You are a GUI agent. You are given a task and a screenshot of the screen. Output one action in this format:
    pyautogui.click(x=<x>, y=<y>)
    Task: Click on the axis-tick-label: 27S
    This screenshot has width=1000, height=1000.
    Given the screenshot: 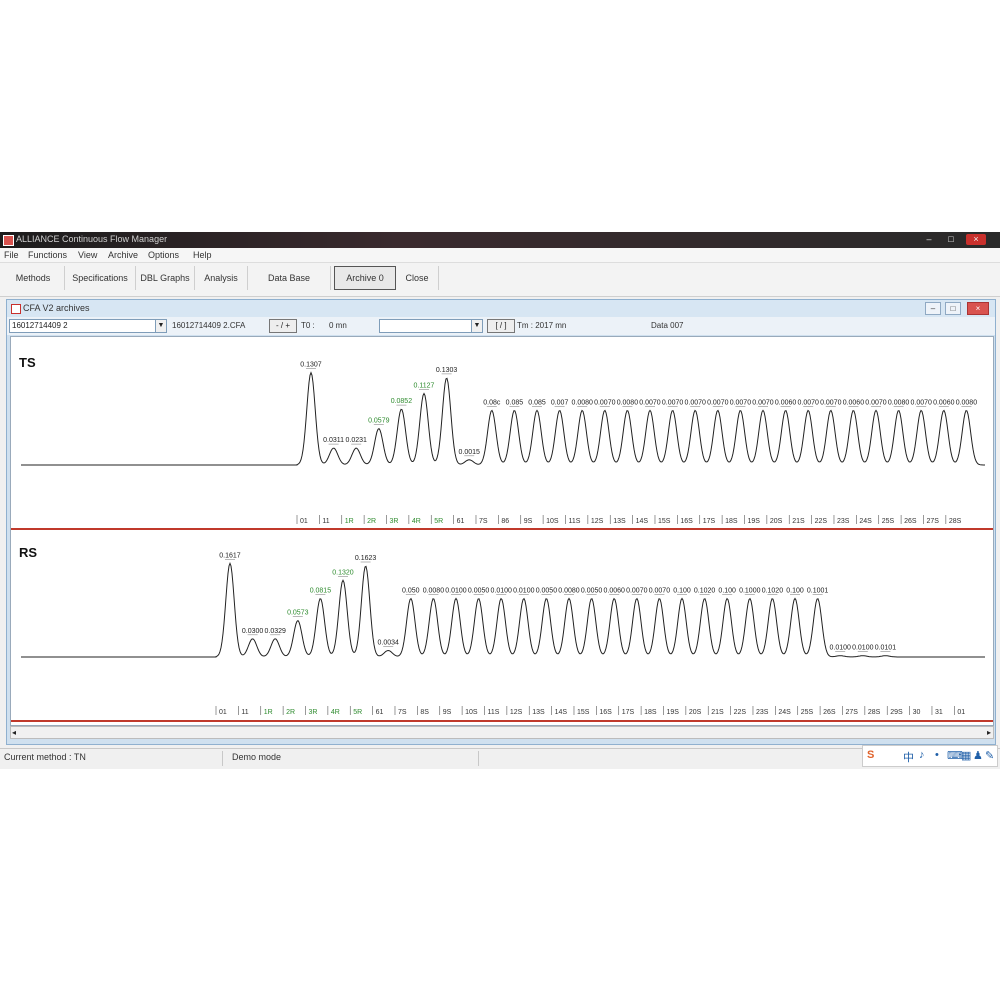 What is the action you would take?
    pyautogui.click(x=932, y=521)
    